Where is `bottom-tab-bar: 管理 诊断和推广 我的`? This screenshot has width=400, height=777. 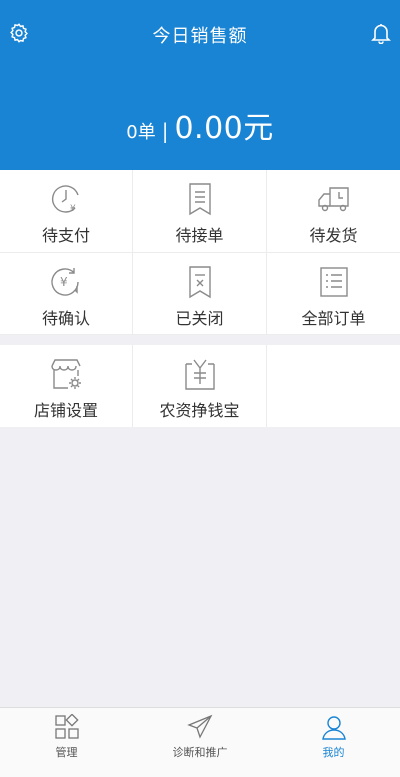 bottom-tab-bar: 管理 诊断和推广 我的 is located at coordinates (200, 742).